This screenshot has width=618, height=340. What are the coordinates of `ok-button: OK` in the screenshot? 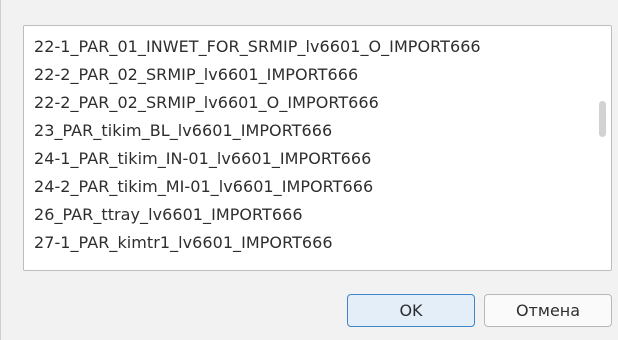 It's located at (411, 310).